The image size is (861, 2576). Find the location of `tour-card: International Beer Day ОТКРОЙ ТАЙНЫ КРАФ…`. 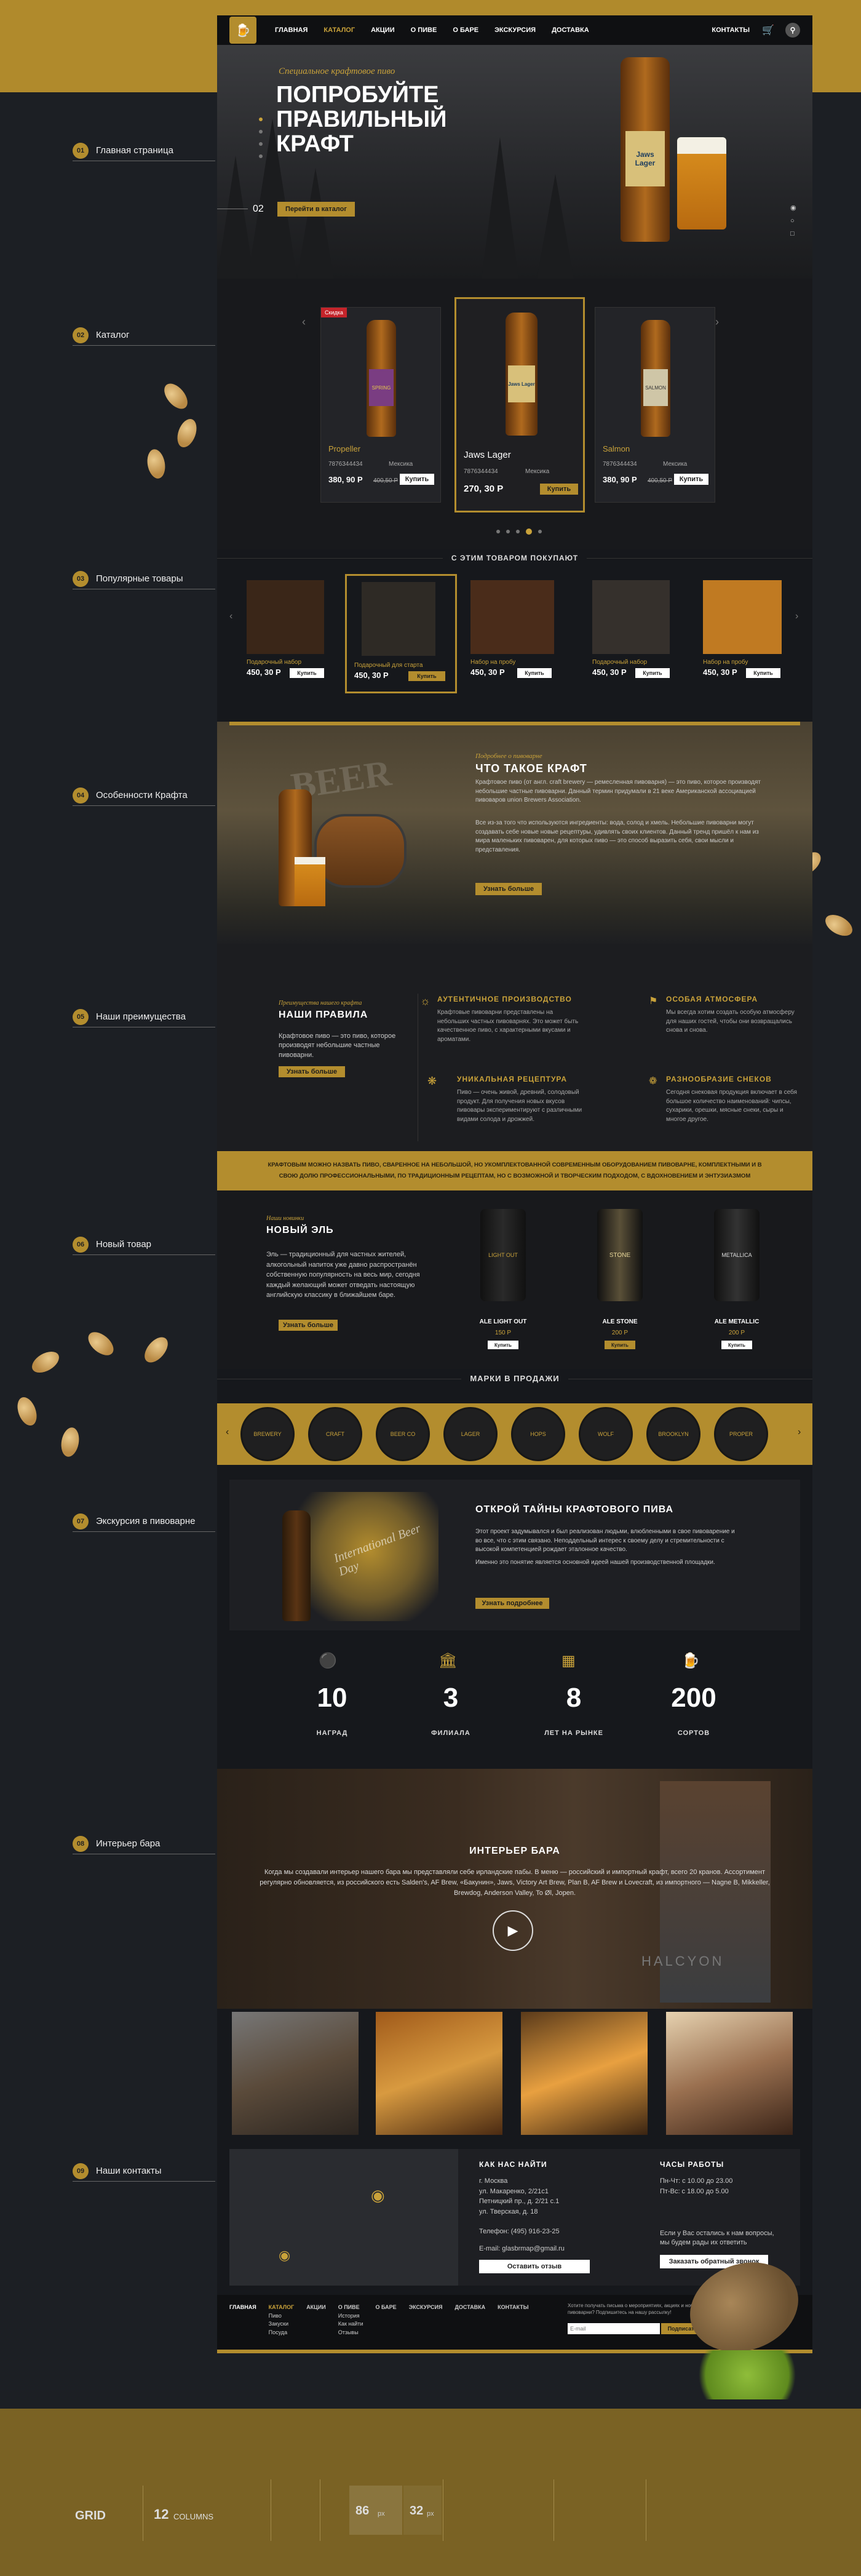

tour-card: International Beer Day ОТКРОЙ ТАЙНЫ КРАФ… is located at coordinates (514, 1555).